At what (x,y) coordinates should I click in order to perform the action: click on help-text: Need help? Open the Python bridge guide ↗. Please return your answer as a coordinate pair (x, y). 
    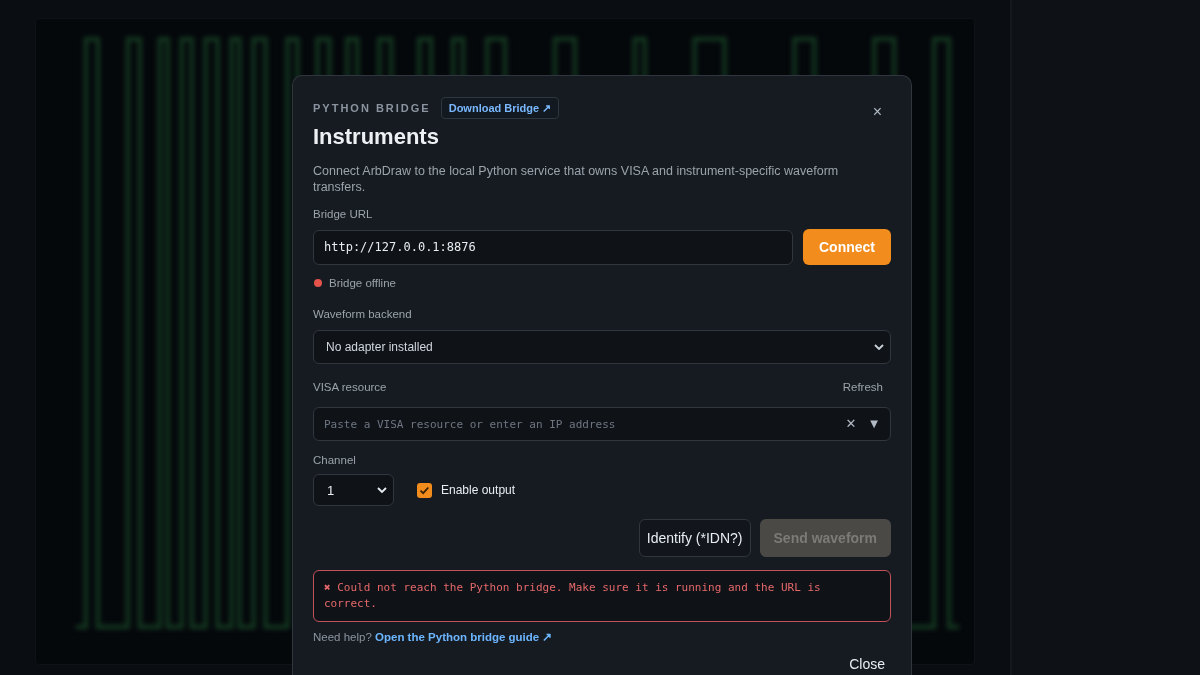
    Looking at the image, I should click on (433, 637).